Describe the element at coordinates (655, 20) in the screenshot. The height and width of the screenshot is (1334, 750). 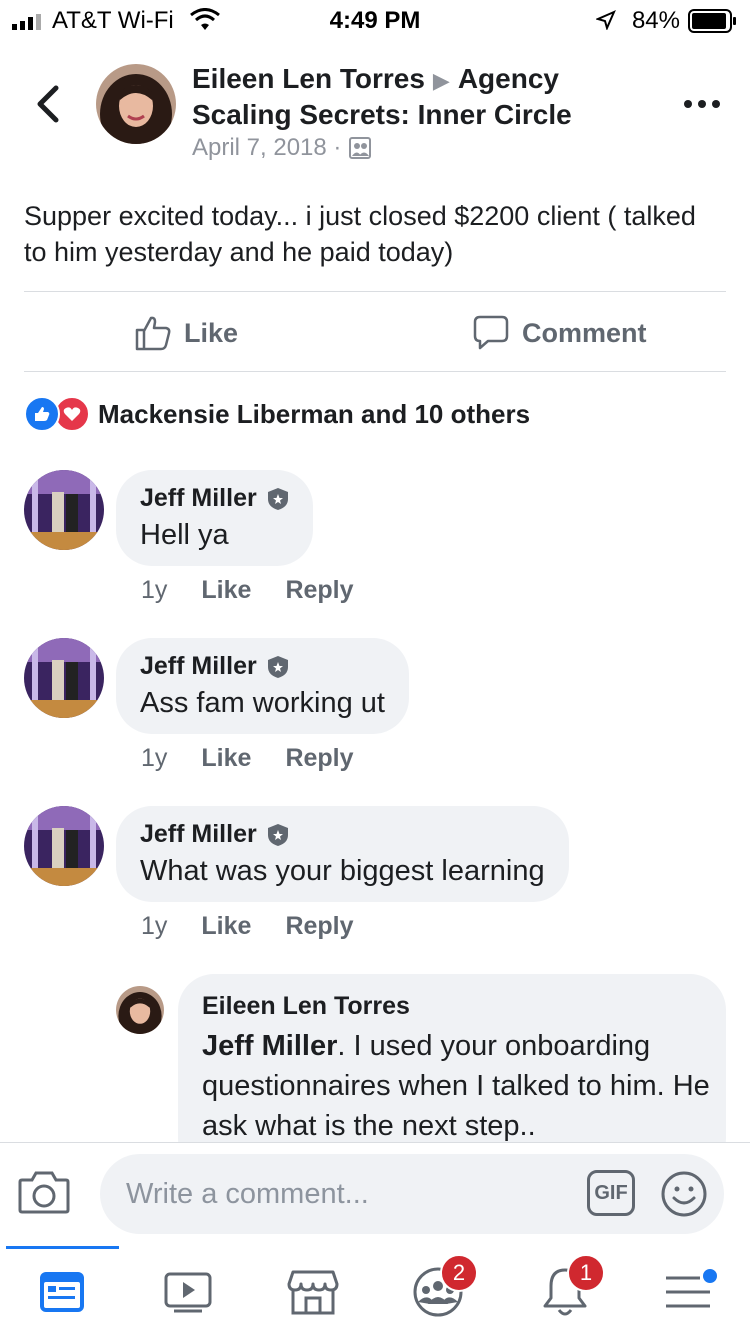
I see `battery-percentage: 84%` at that location.